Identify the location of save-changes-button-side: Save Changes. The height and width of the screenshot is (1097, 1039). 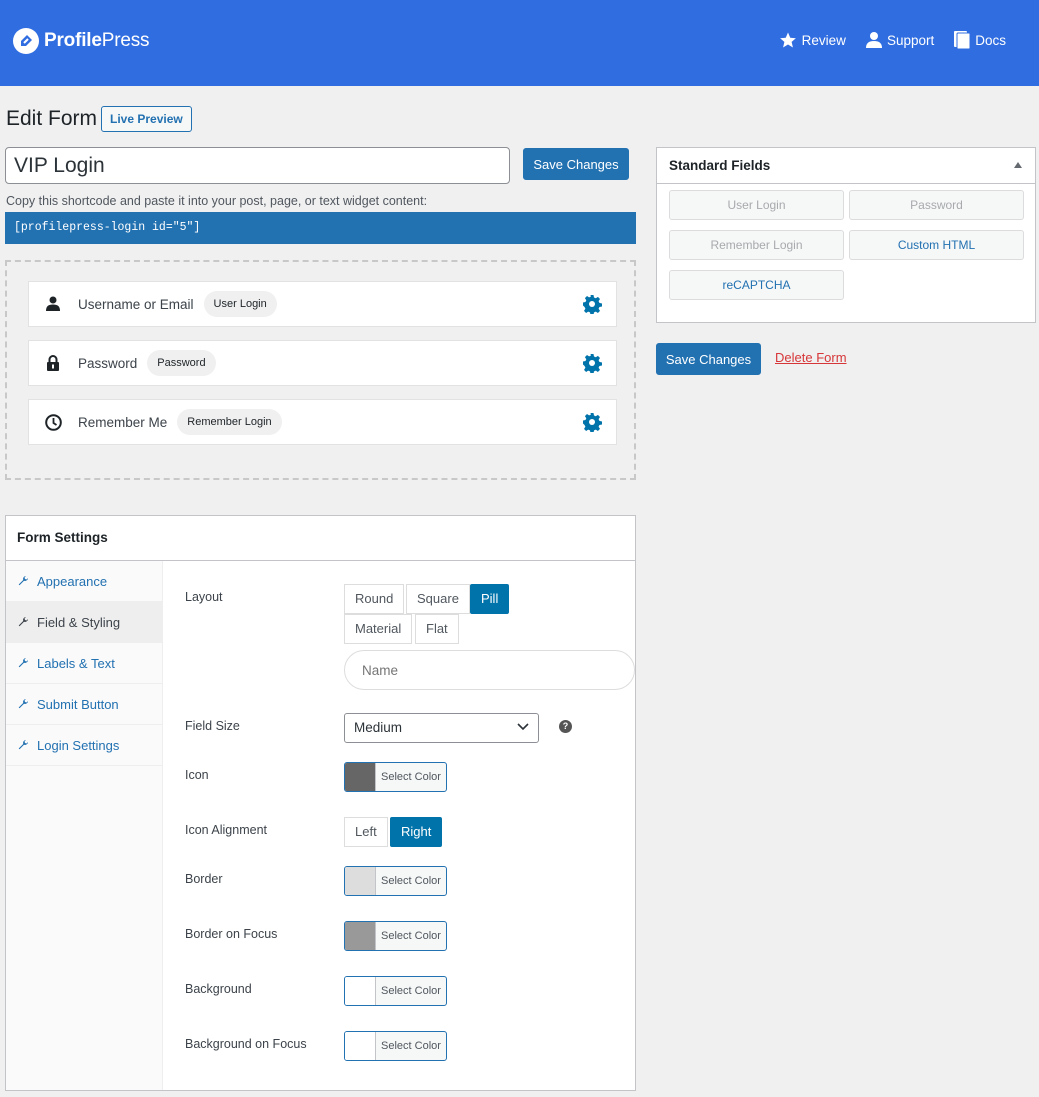
(708, 359).